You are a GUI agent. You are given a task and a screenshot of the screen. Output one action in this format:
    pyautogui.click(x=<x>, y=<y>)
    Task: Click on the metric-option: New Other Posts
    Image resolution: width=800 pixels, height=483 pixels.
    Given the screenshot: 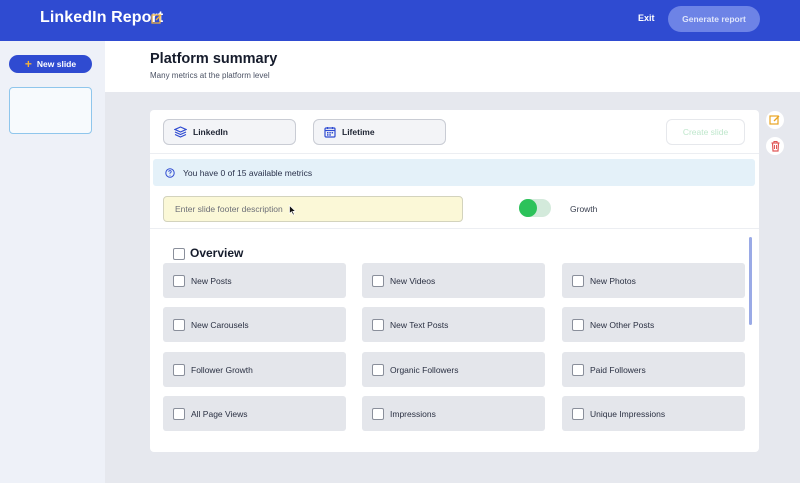 What is the action you would take?
    pyautogui.click(x=653, y=324)
    